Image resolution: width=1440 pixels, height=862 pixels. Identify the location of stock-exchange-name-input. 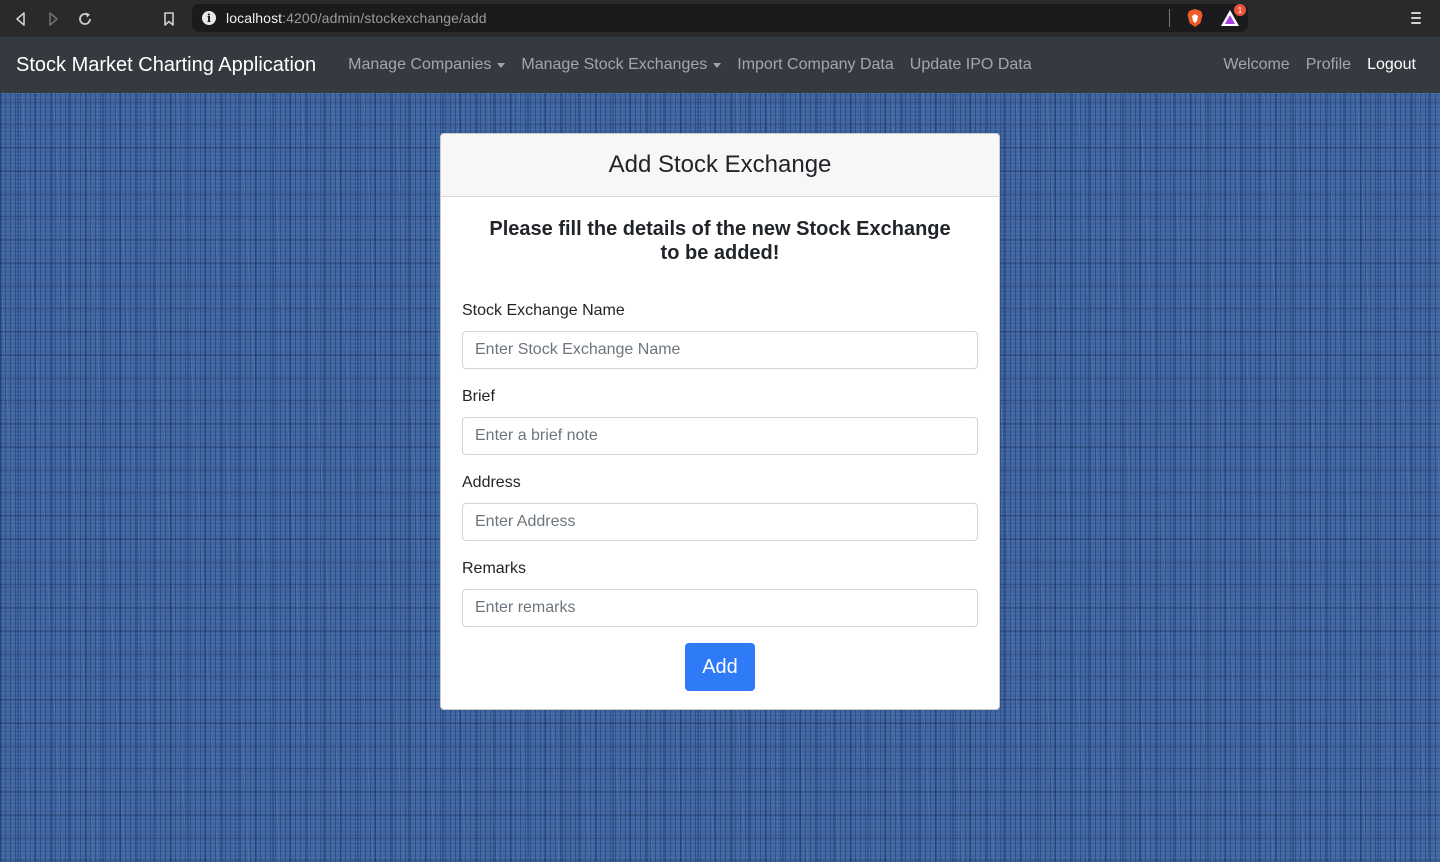
(720, 350).